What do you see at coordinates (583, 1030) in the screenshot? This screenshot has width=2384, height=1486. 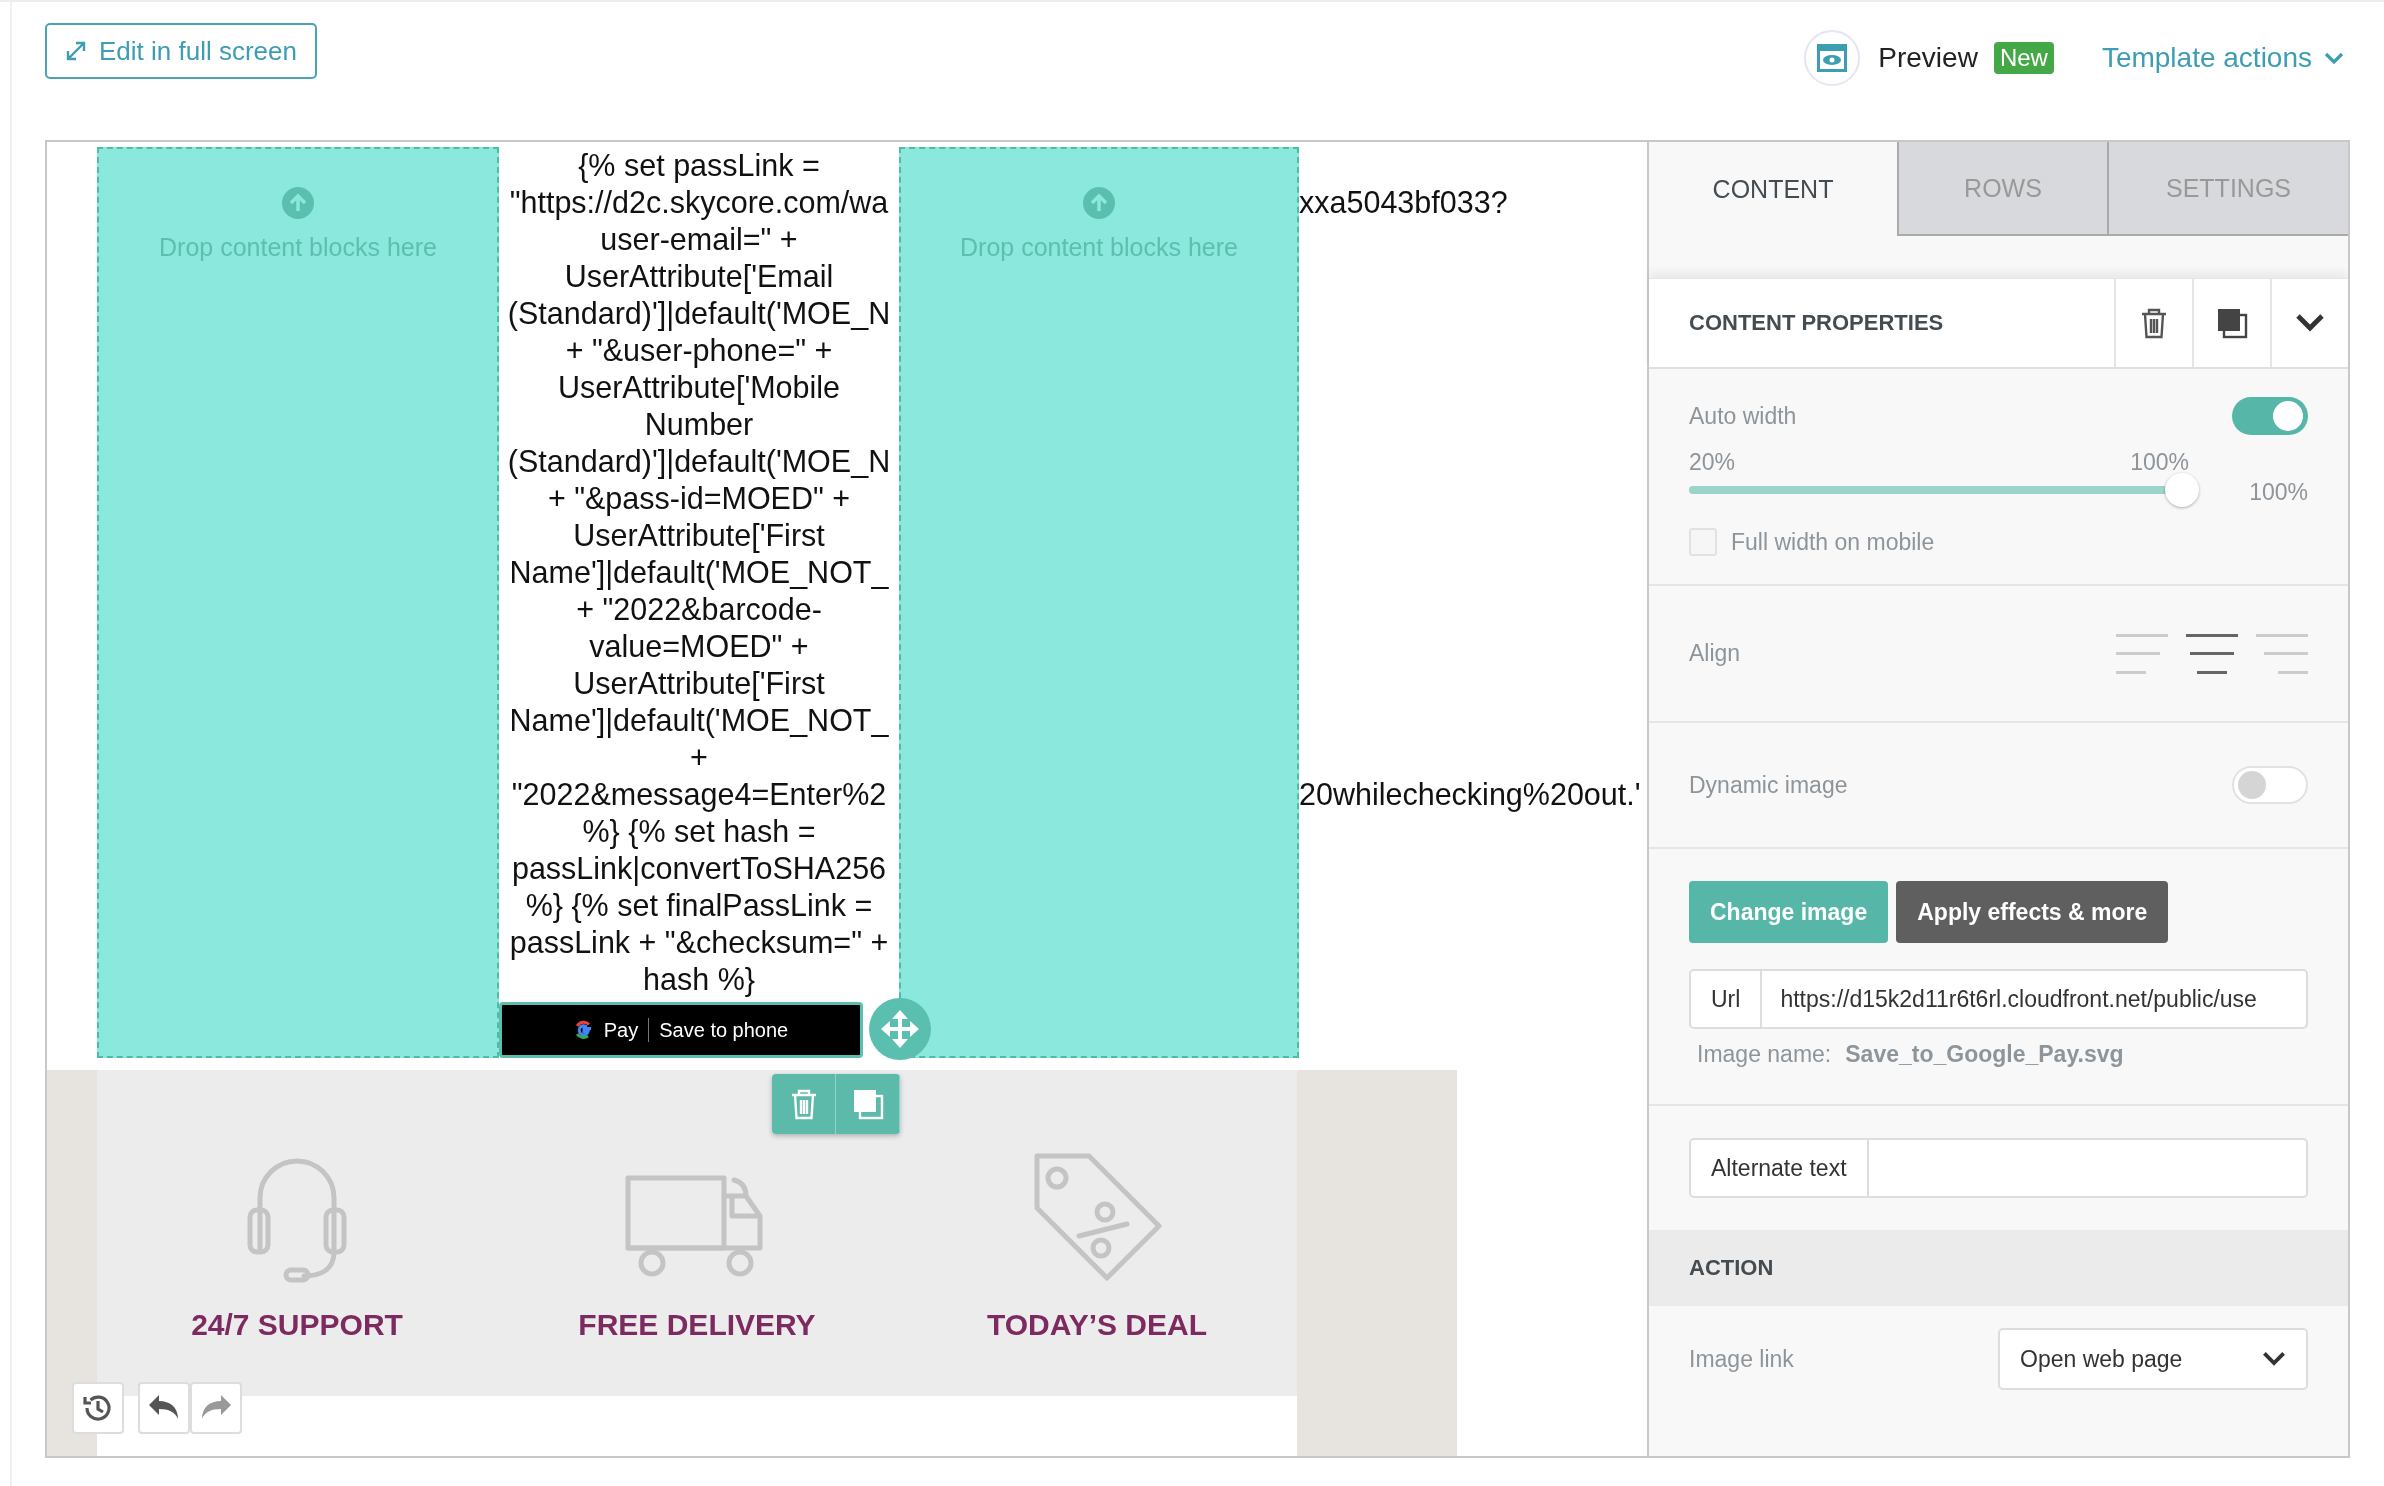 I see `google-g-icon` at bounding box center [583, 1030].